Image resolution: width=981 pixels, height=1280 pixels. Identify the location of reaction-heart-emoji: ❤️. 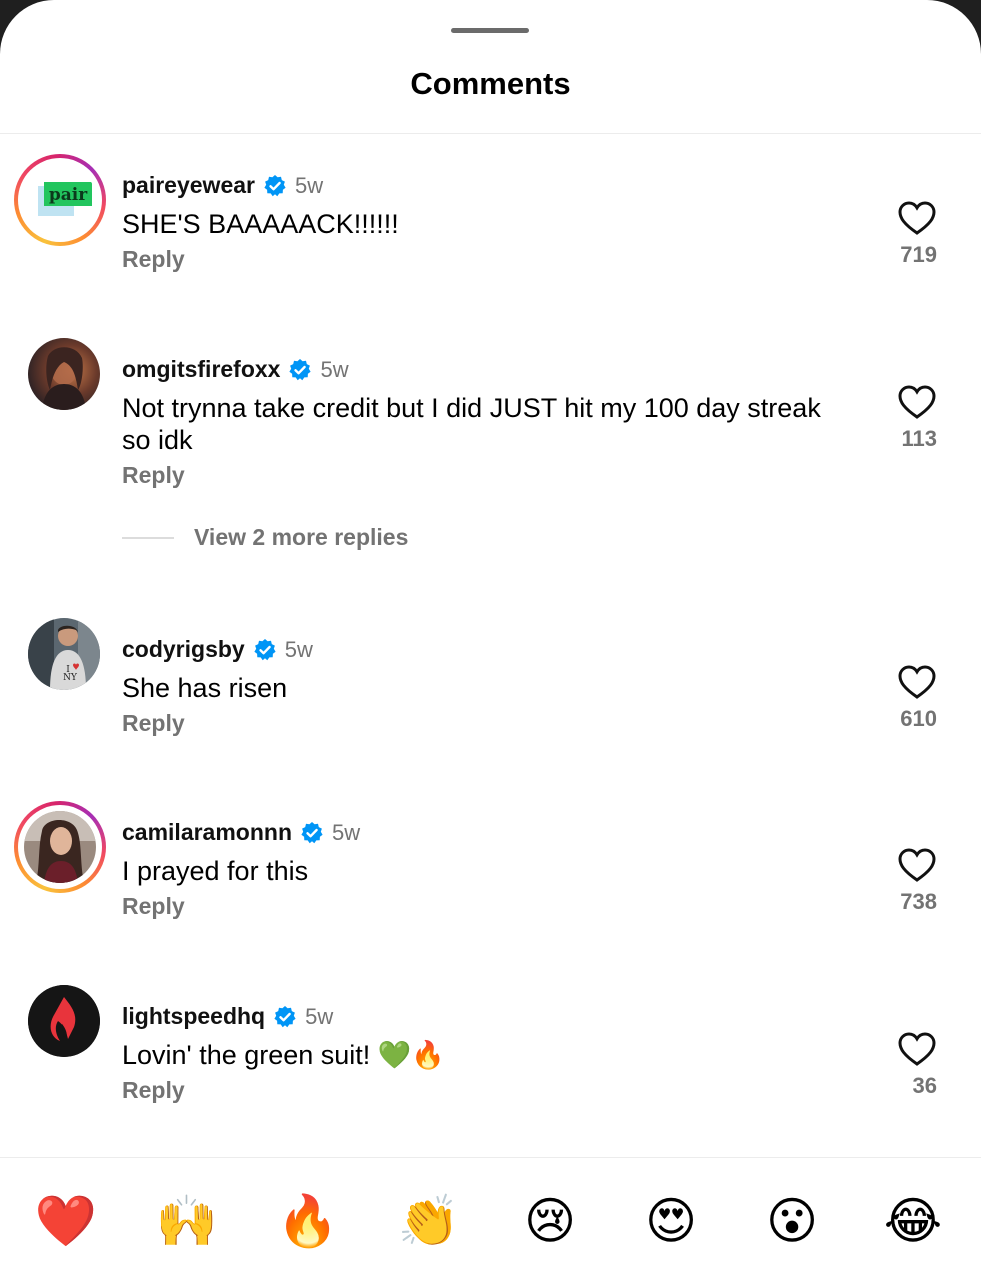
(66, 1221).